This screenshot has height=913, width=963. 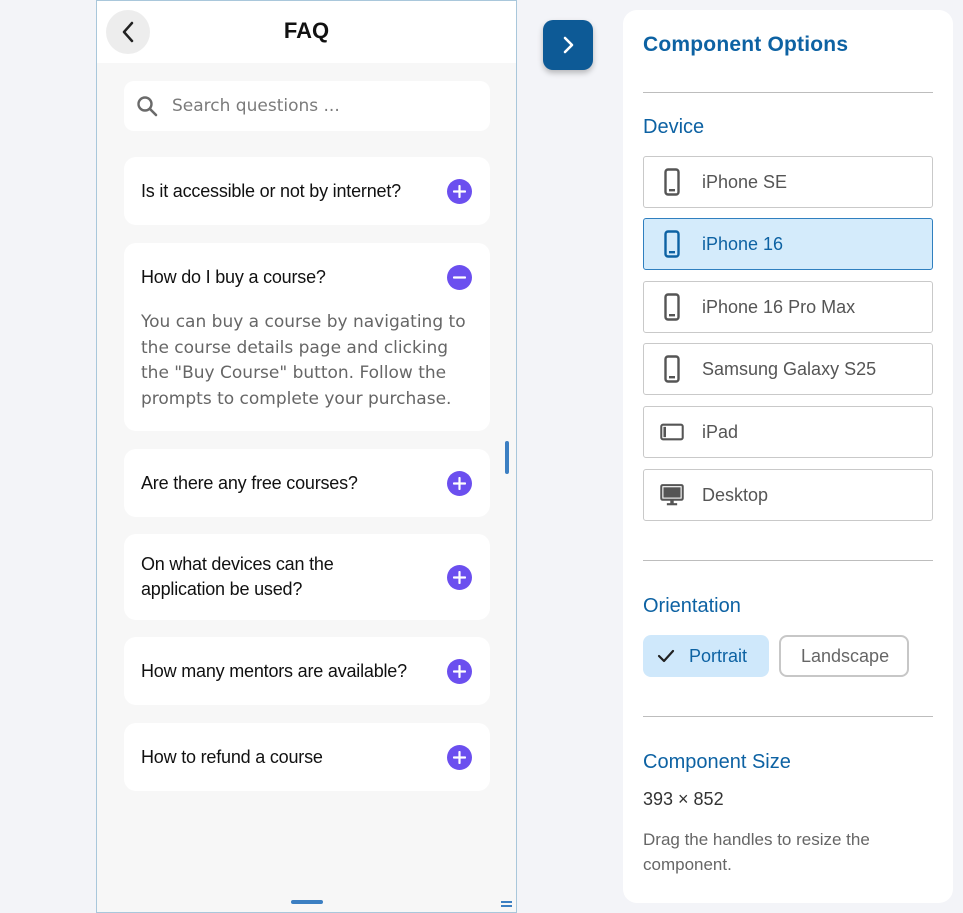 I want to click on orientation-landscape-button: Landscape, so click(x=844, y=656).